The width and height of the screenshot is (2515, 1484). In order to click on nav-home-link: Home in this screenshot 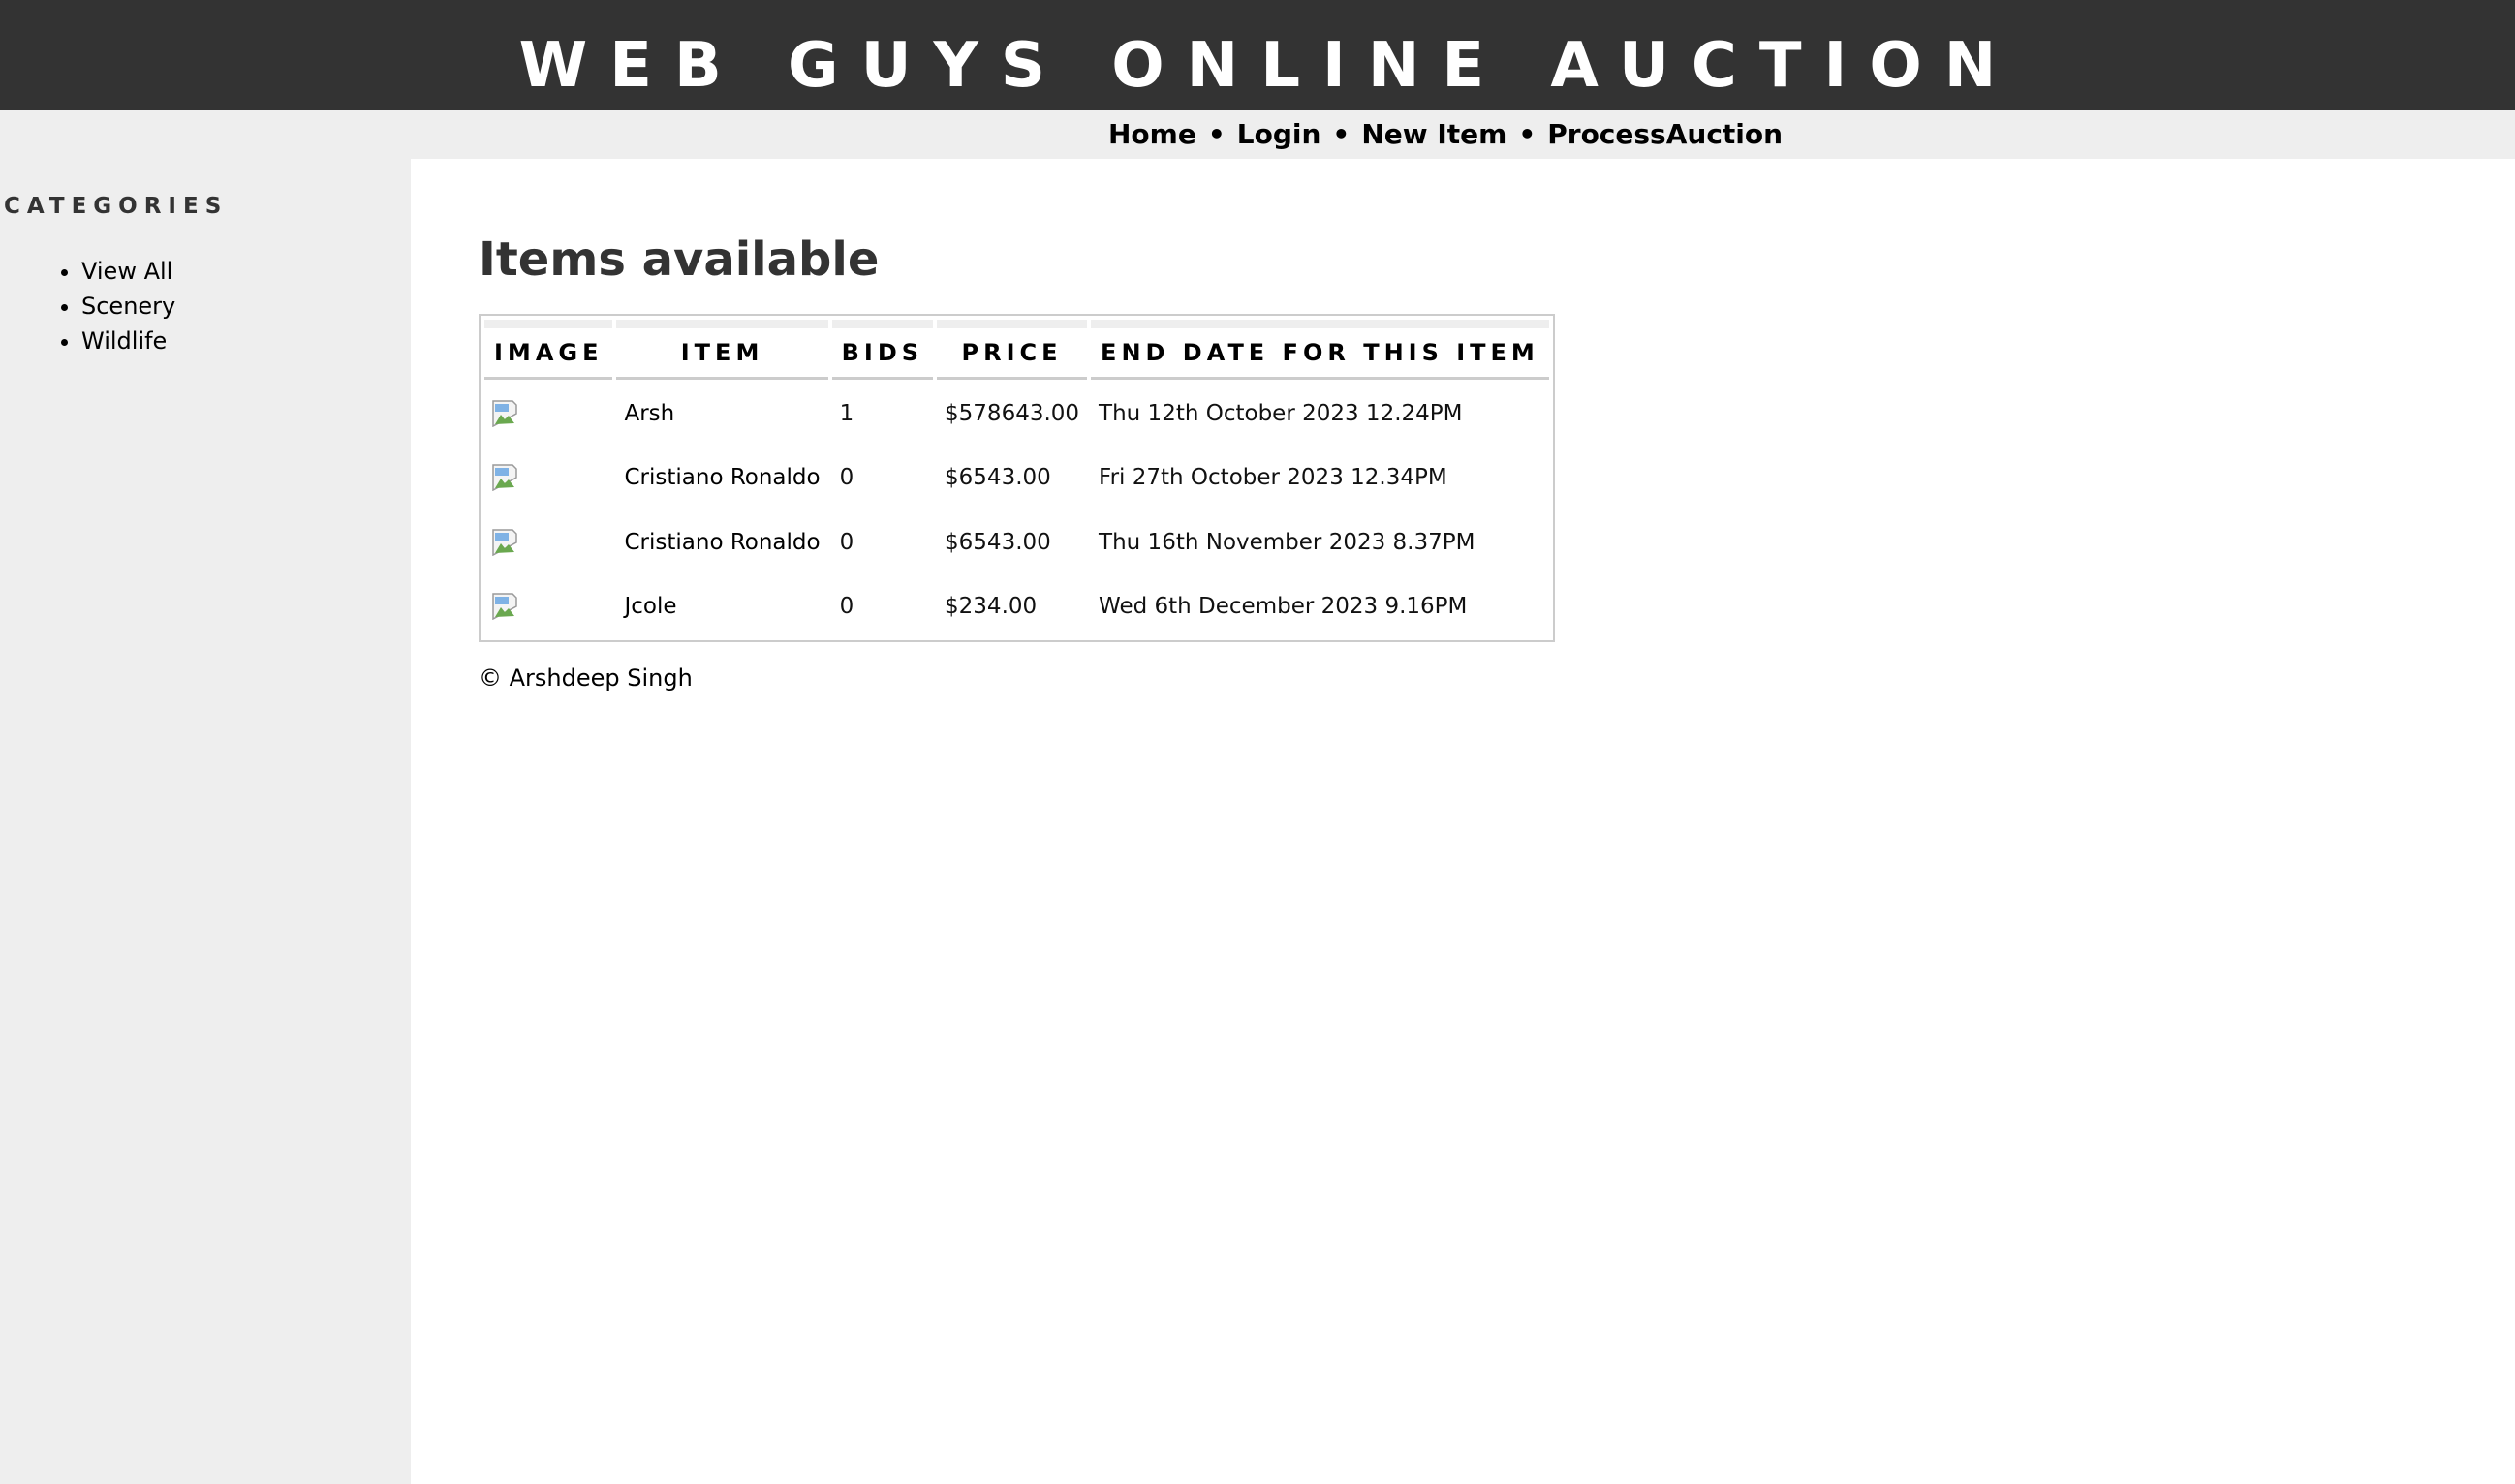, I will do `click(1152, 134)`.